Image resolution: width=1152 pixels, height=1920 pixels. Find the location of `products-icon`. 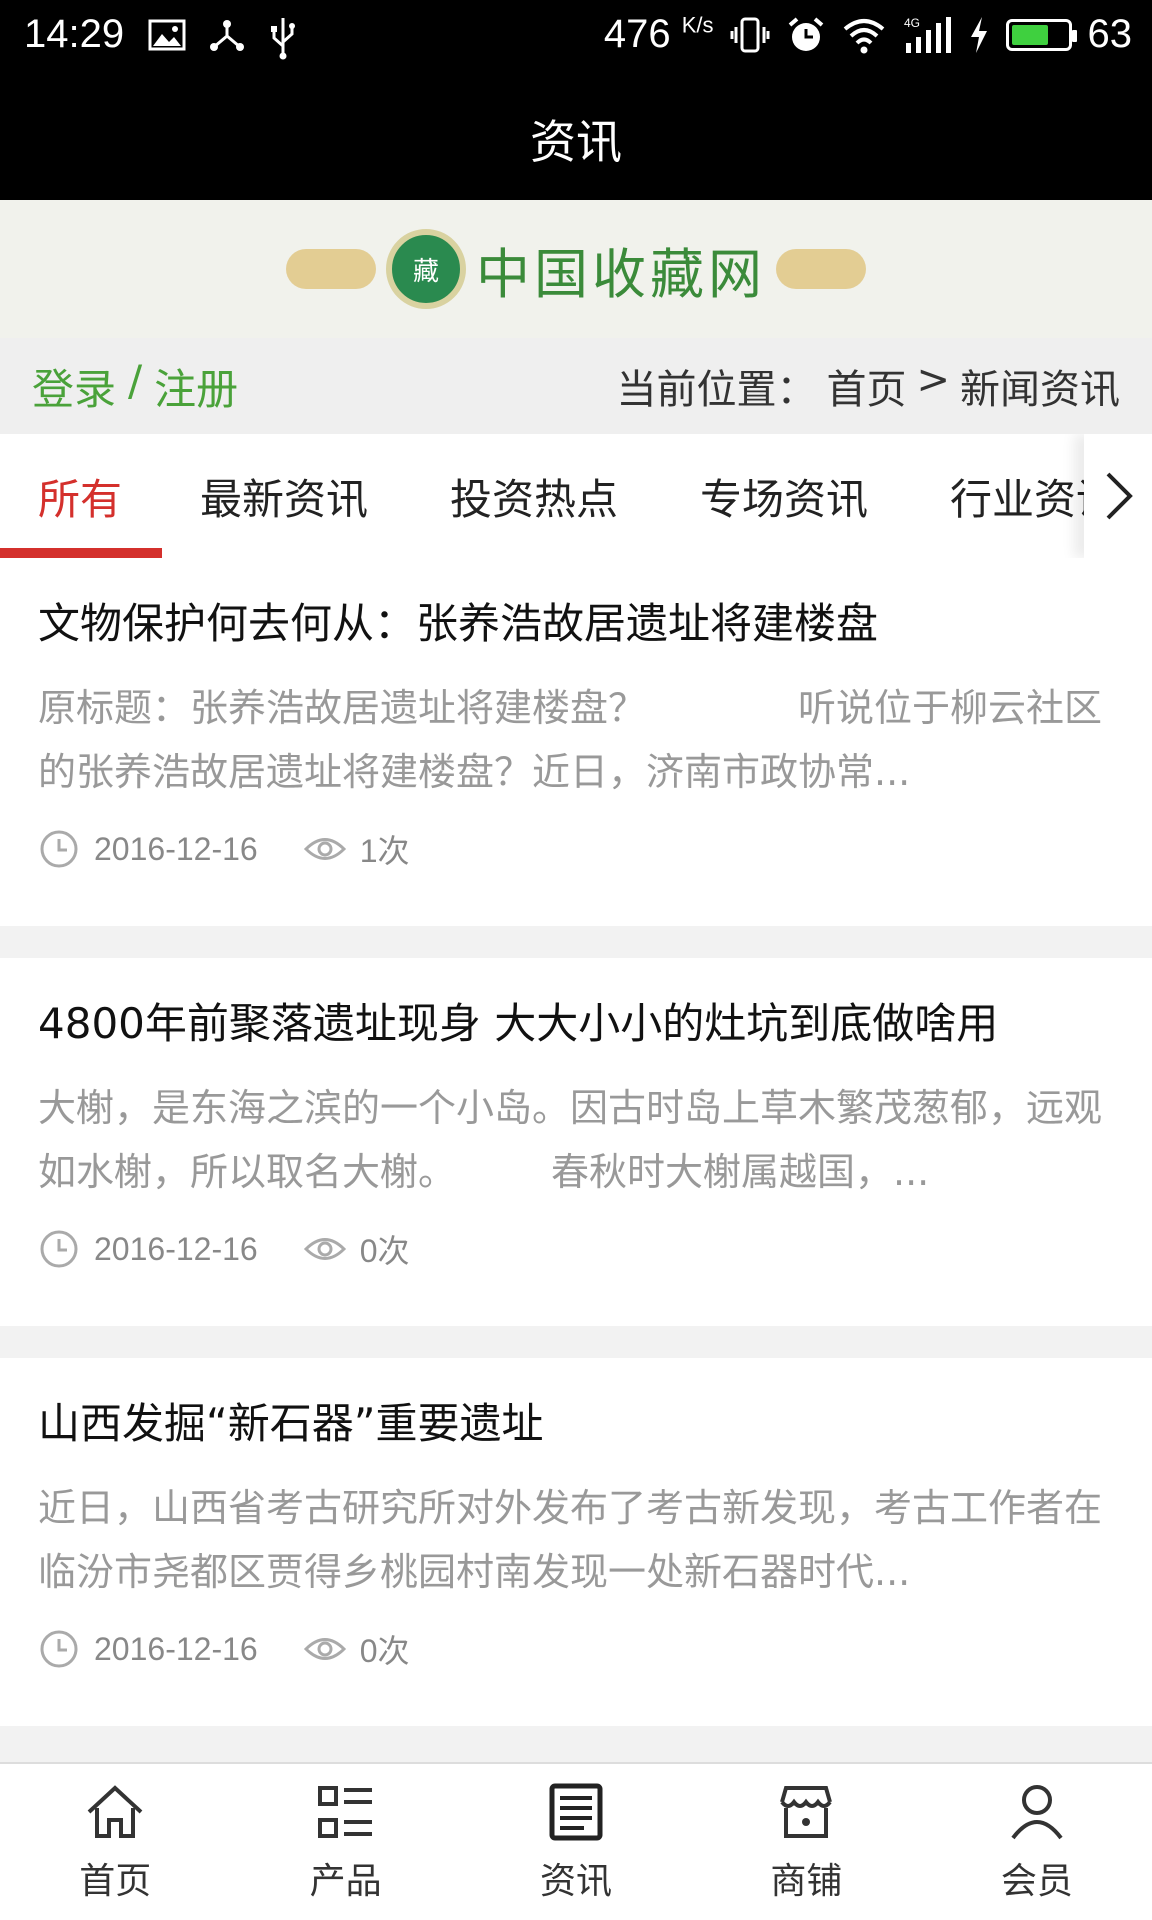

products-icon is located at coordinates (344, 1812).